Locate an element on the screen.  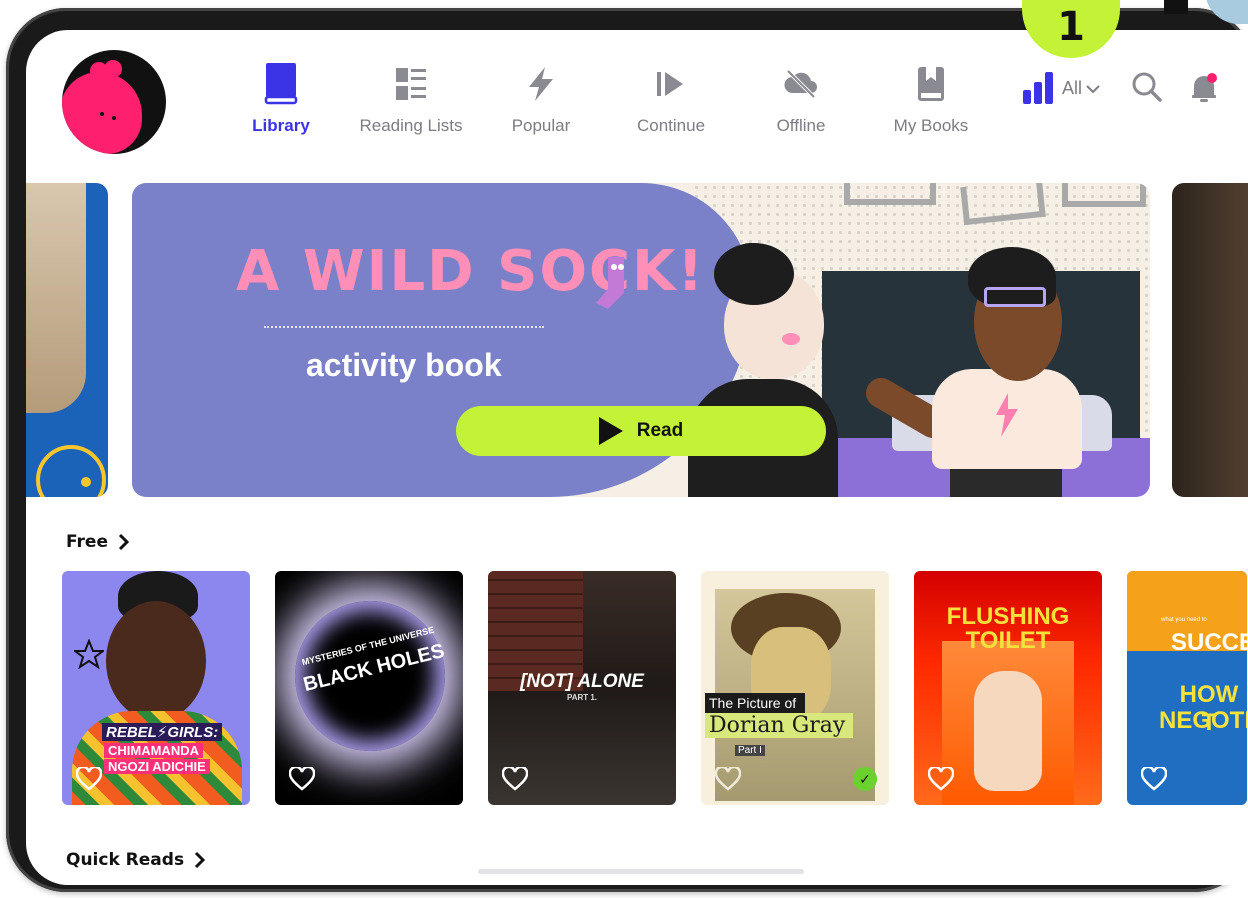
tab-my-books: My Books is located at coordinates (931, 105).